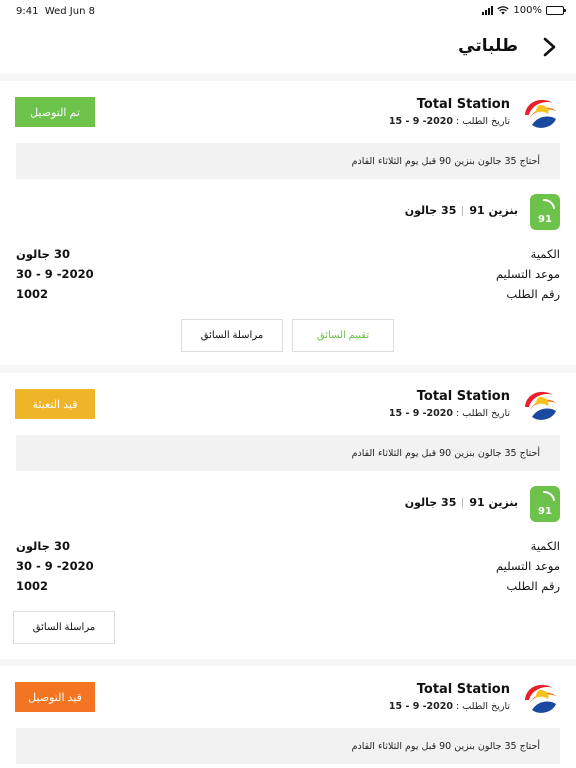  Describe the element at coordinates (55, 112) in the screenshot. I see `status-badge-delivered: تم التوصيل` at that location.